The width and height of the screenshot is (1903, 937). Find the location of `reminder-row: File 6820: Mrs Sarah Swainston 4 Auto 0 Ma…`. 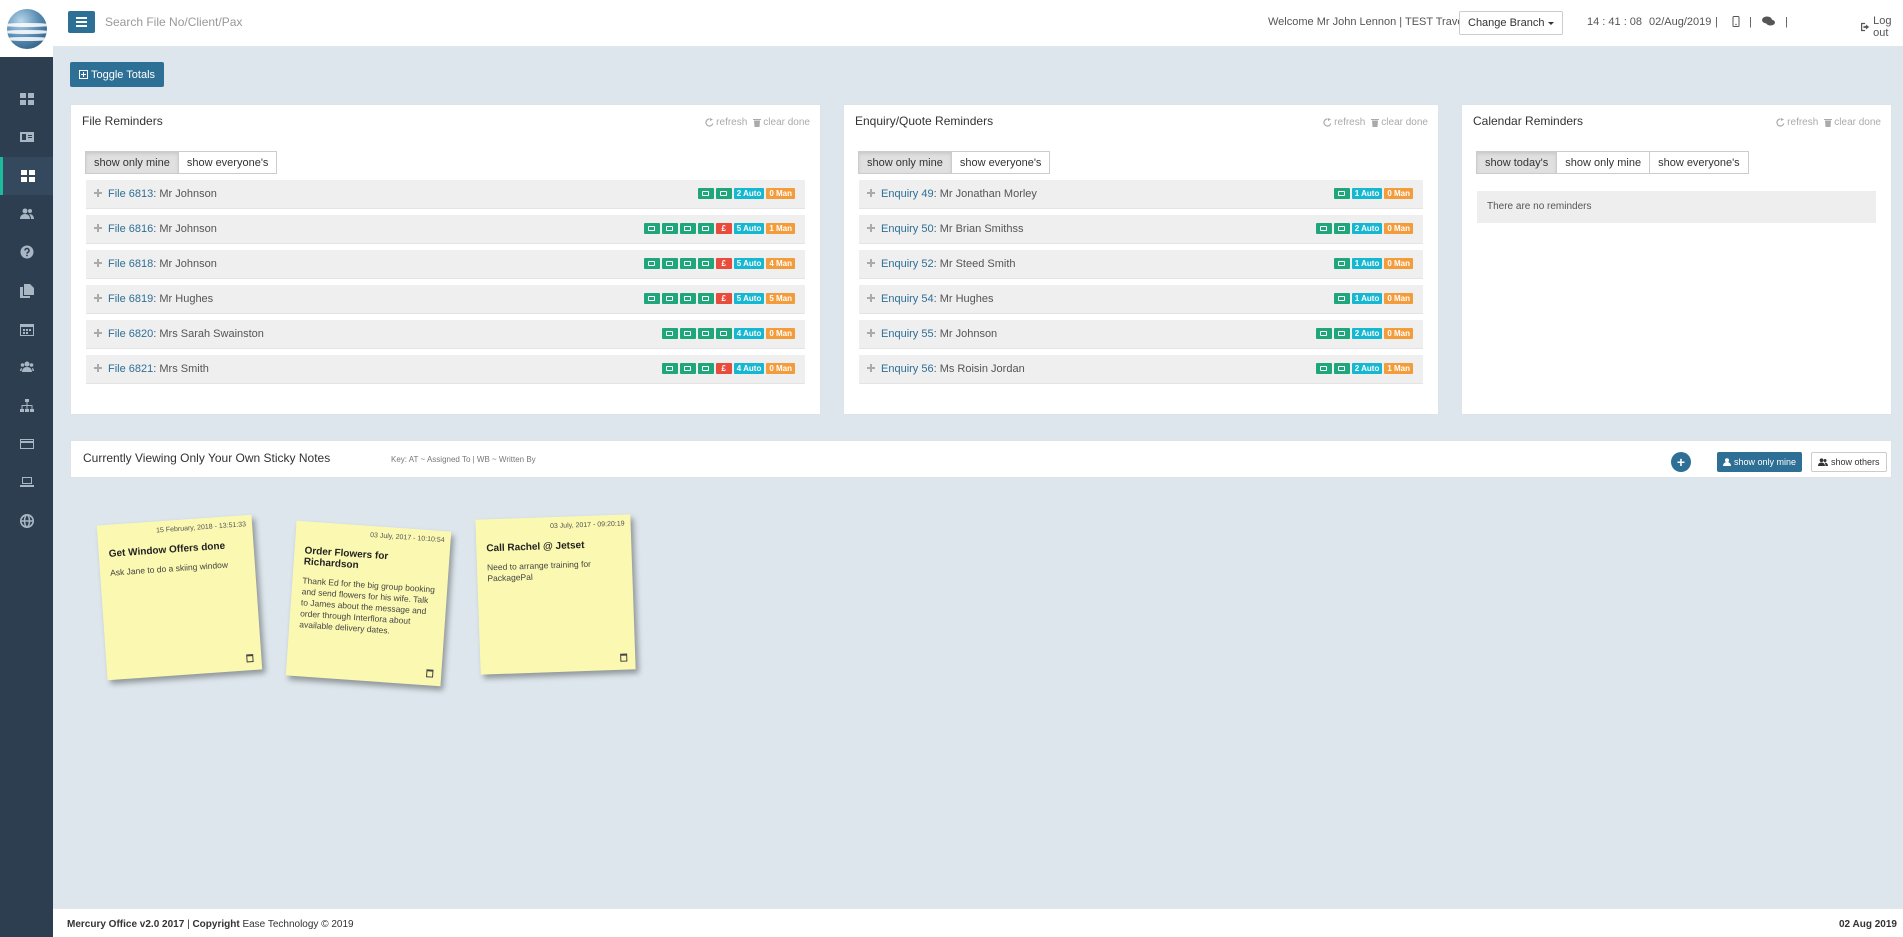

reminder-row: File 6820: Mrs Sarah Swainston 4 Auto 0 Ma… is located at coordinates (445, 334).